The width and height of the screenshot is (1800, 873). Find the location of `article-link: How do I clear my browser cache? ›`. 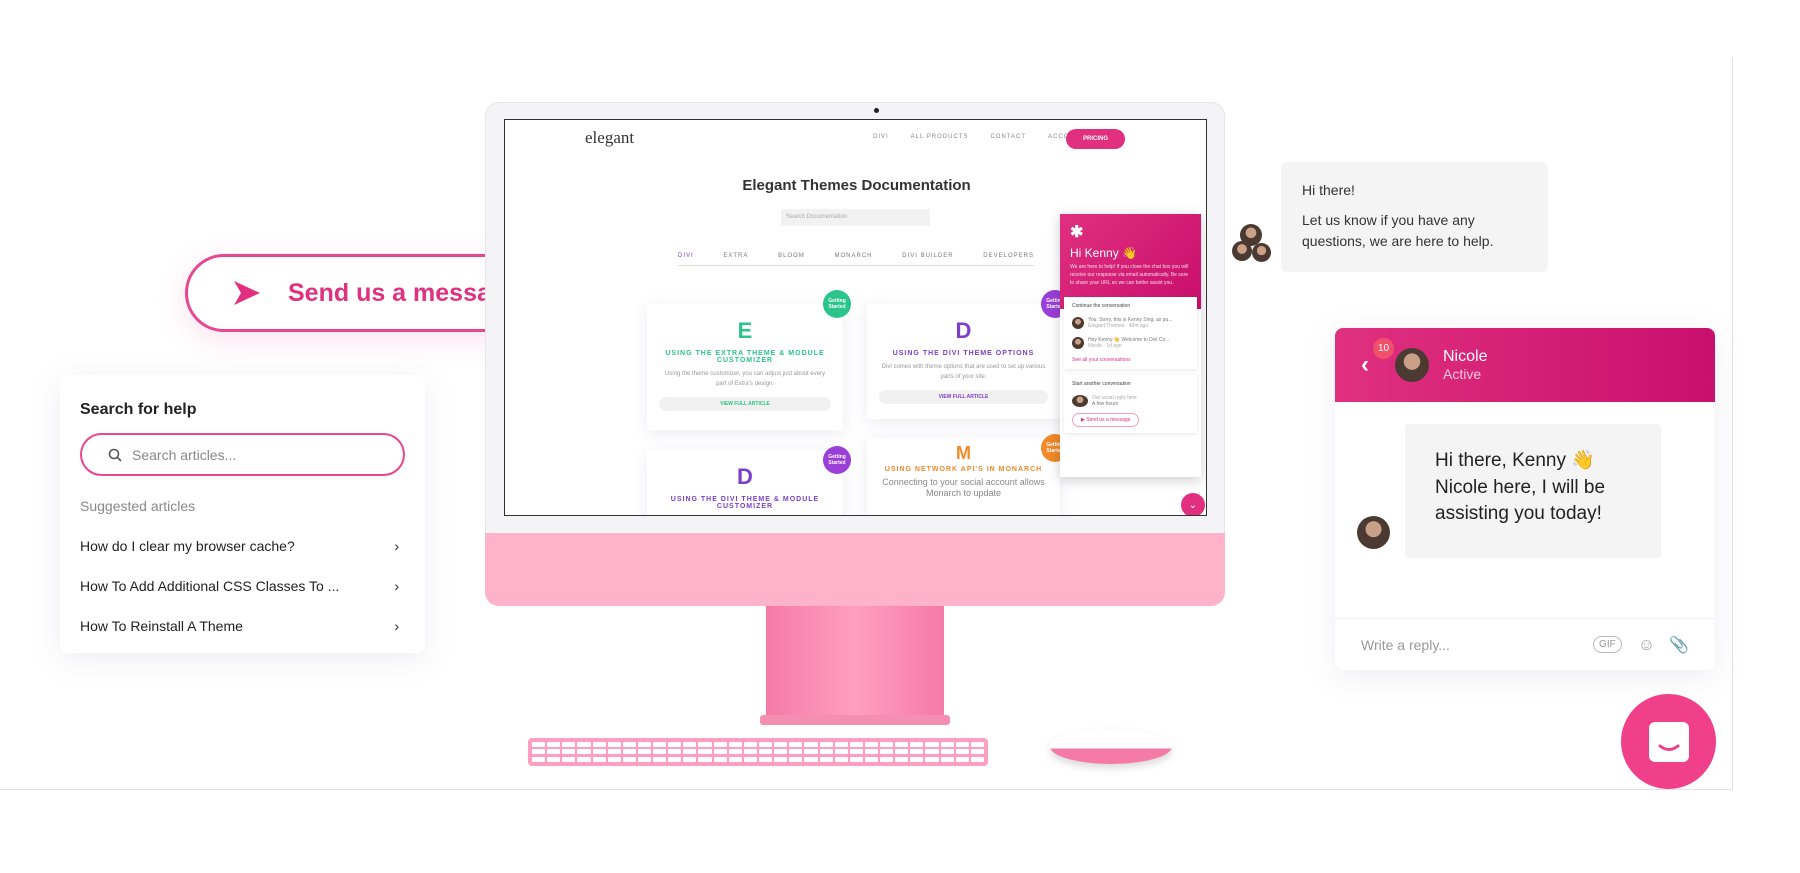

article-link: How do I clear my browser cache? › is located at coordinates (242, 546).